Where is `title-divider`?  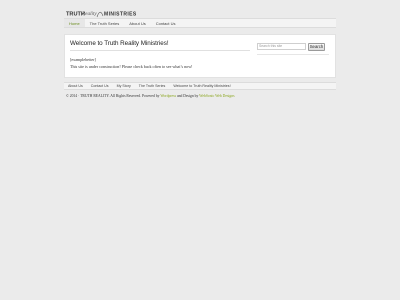 title-divider is located at coordinates (160, 50).